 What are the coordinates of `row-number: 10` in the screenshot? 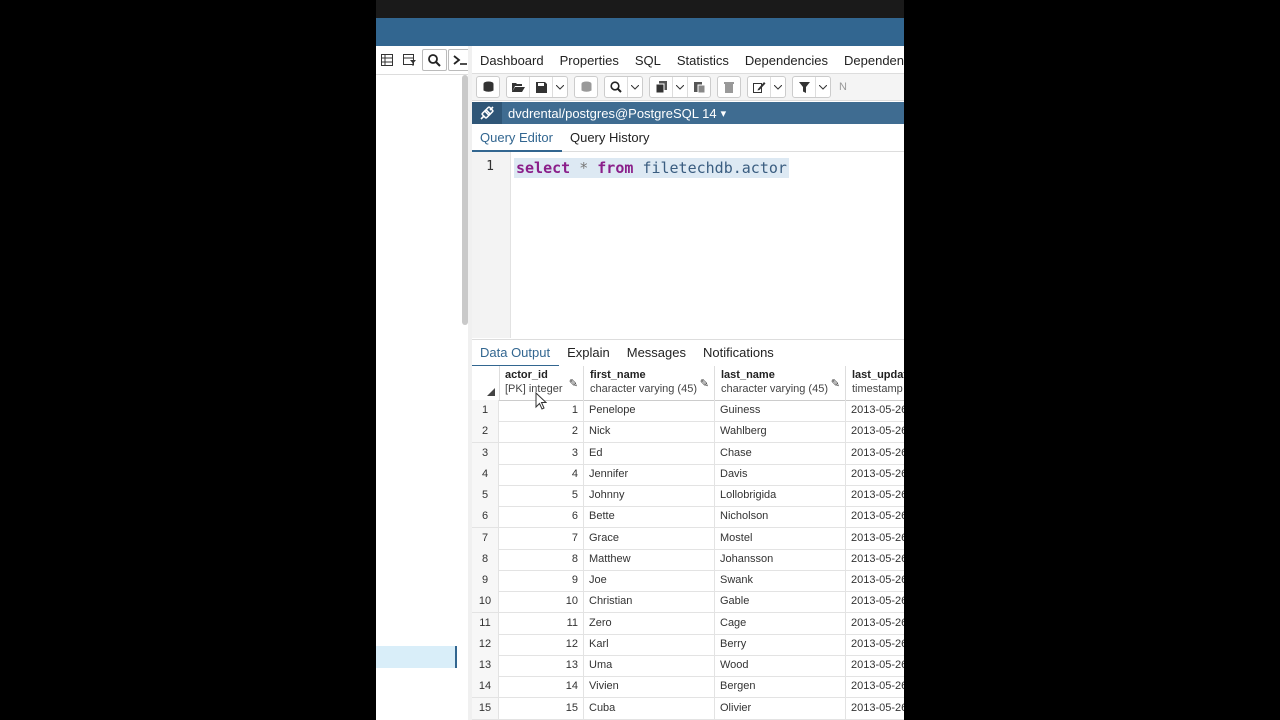 It's located at (485, 602).